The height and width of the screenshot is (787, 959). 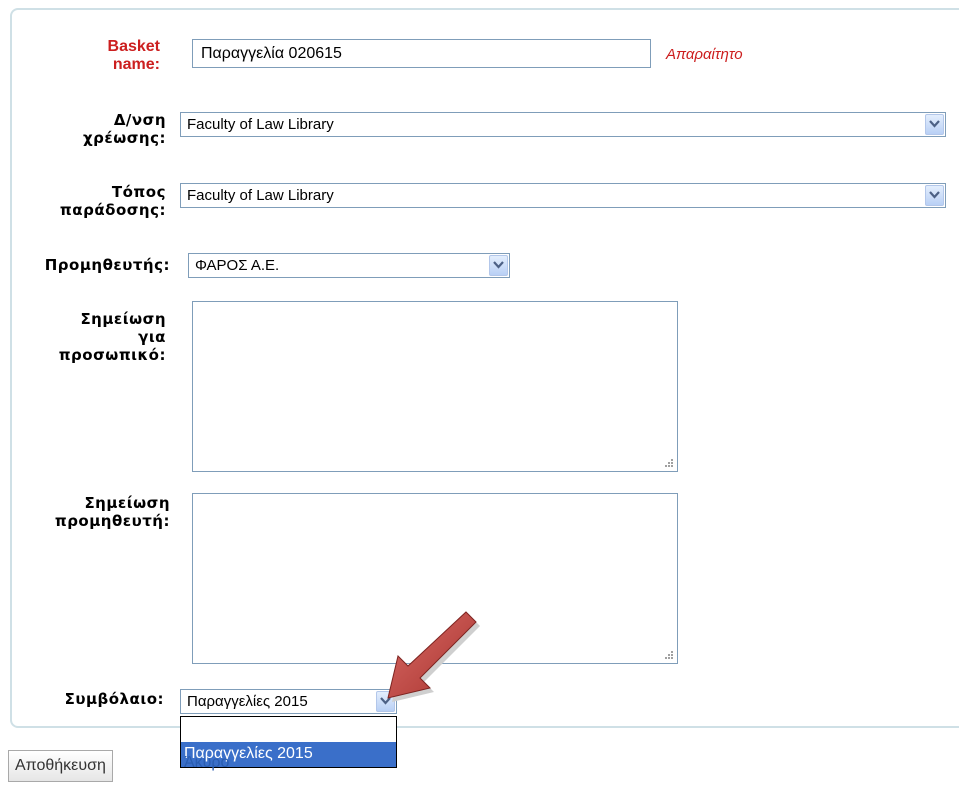 What do you see at coordinates (114, 699) in the screenshot?
I see `contract-label: Συμβόλαιο:` at bounding box center [114, 699].